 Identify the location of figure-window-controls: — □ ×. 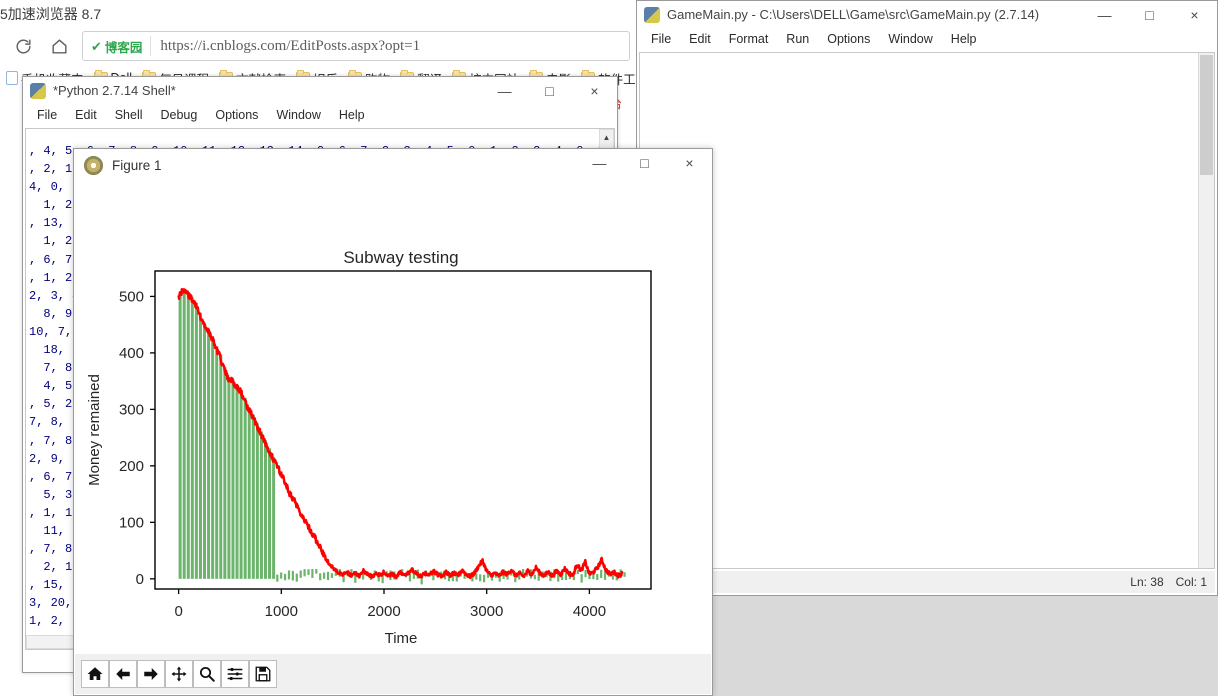
(644, 162).